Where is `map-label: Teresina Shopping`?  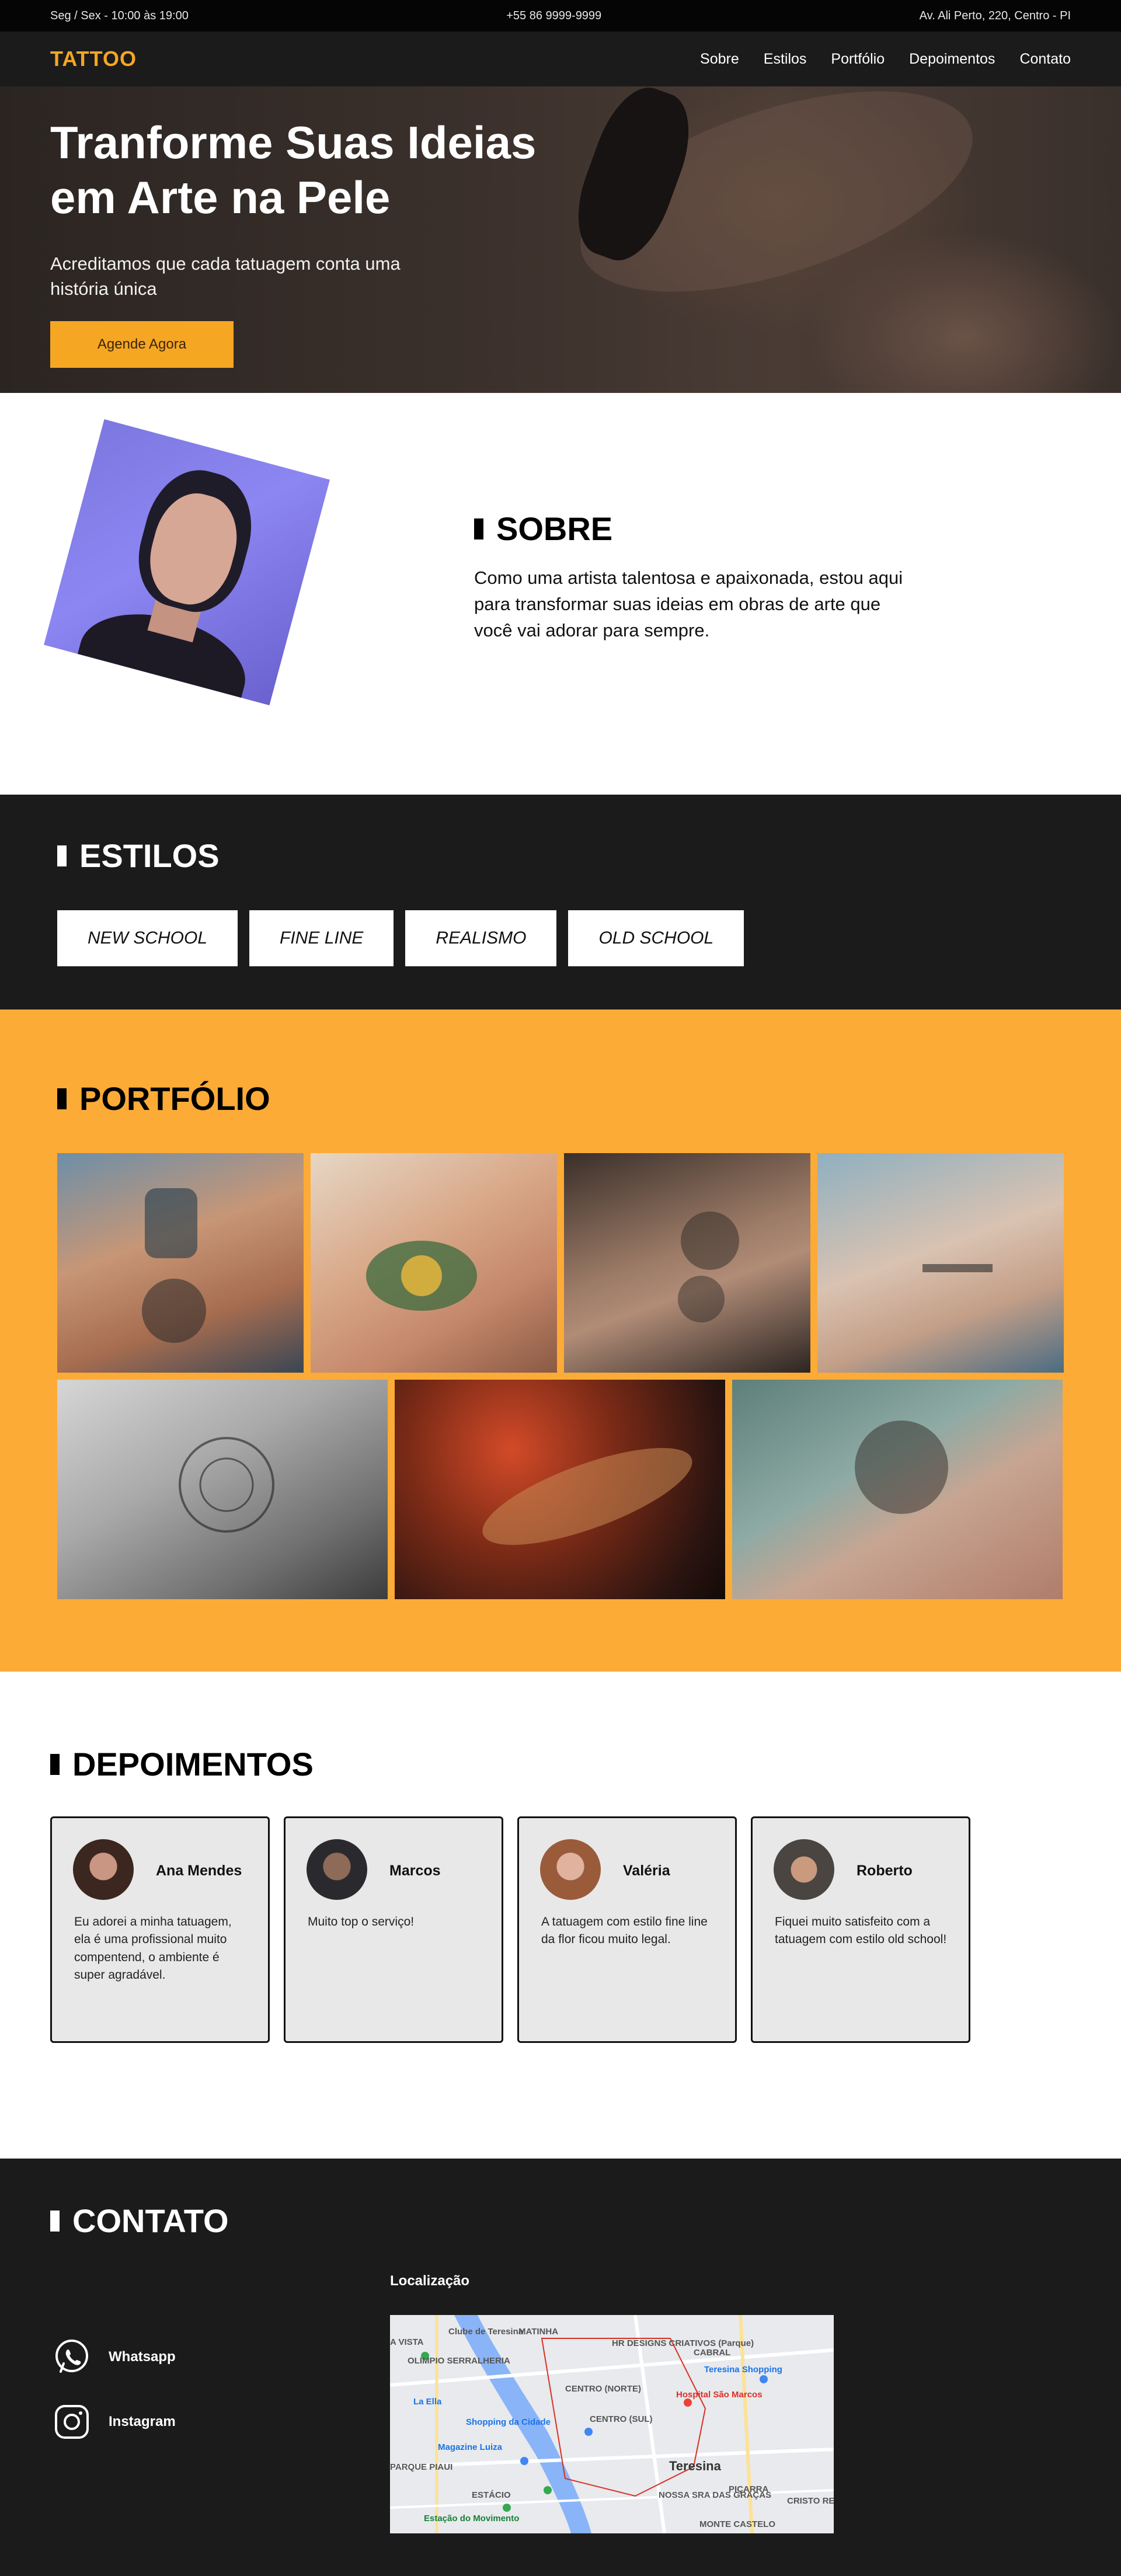
map-label: Teresina Shopping is located at coordinates (743, 2370).